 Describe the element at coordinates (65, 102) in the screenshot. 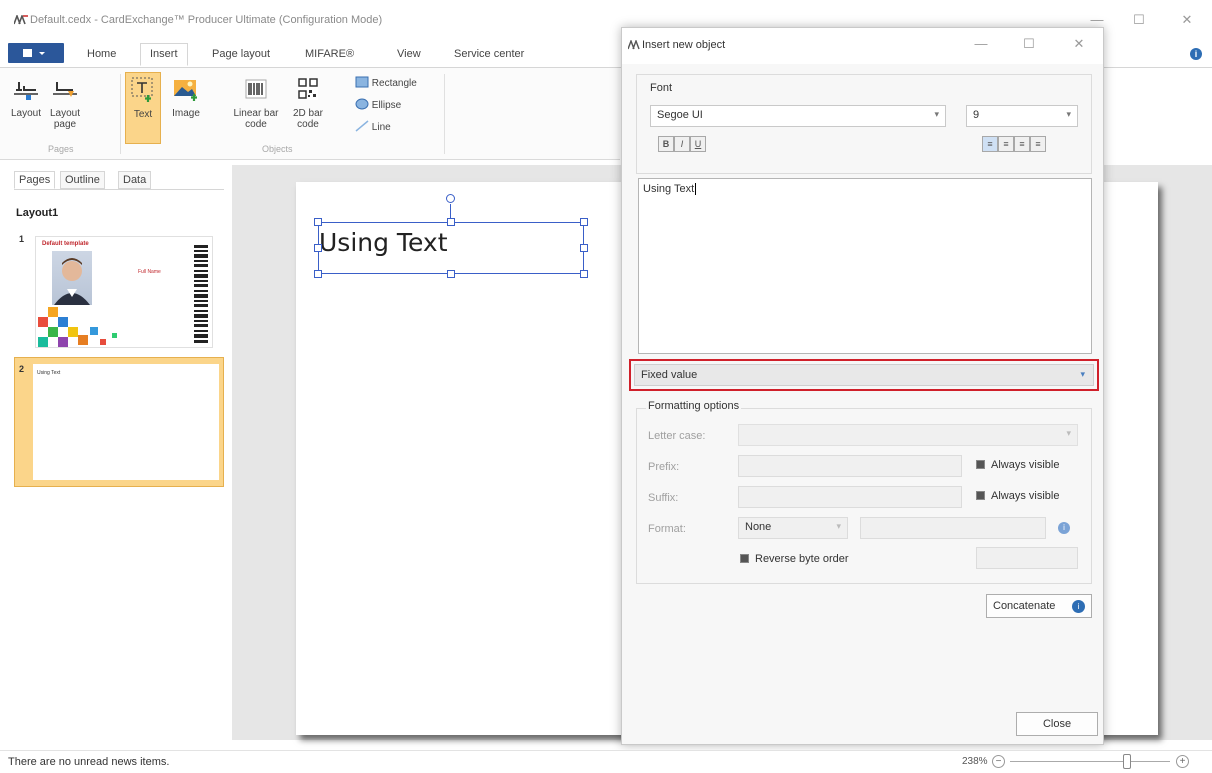

I see `layout-page-button: Layout page` at that location.